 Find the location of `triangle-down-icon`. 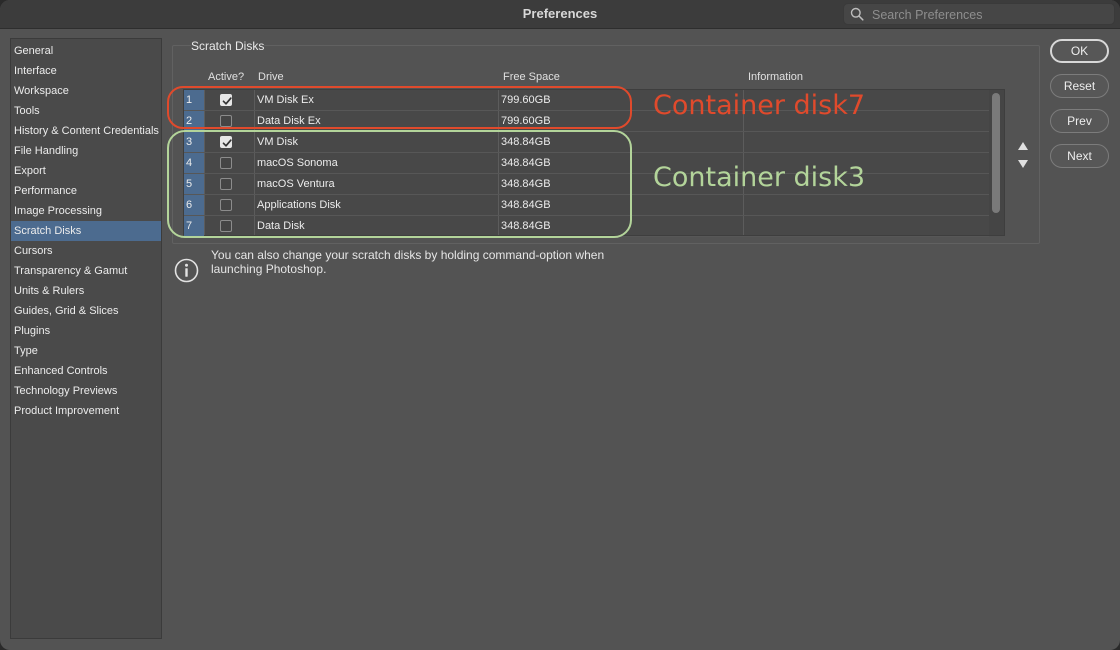

triangle-down-icon is located at coordinates (1023, 162).